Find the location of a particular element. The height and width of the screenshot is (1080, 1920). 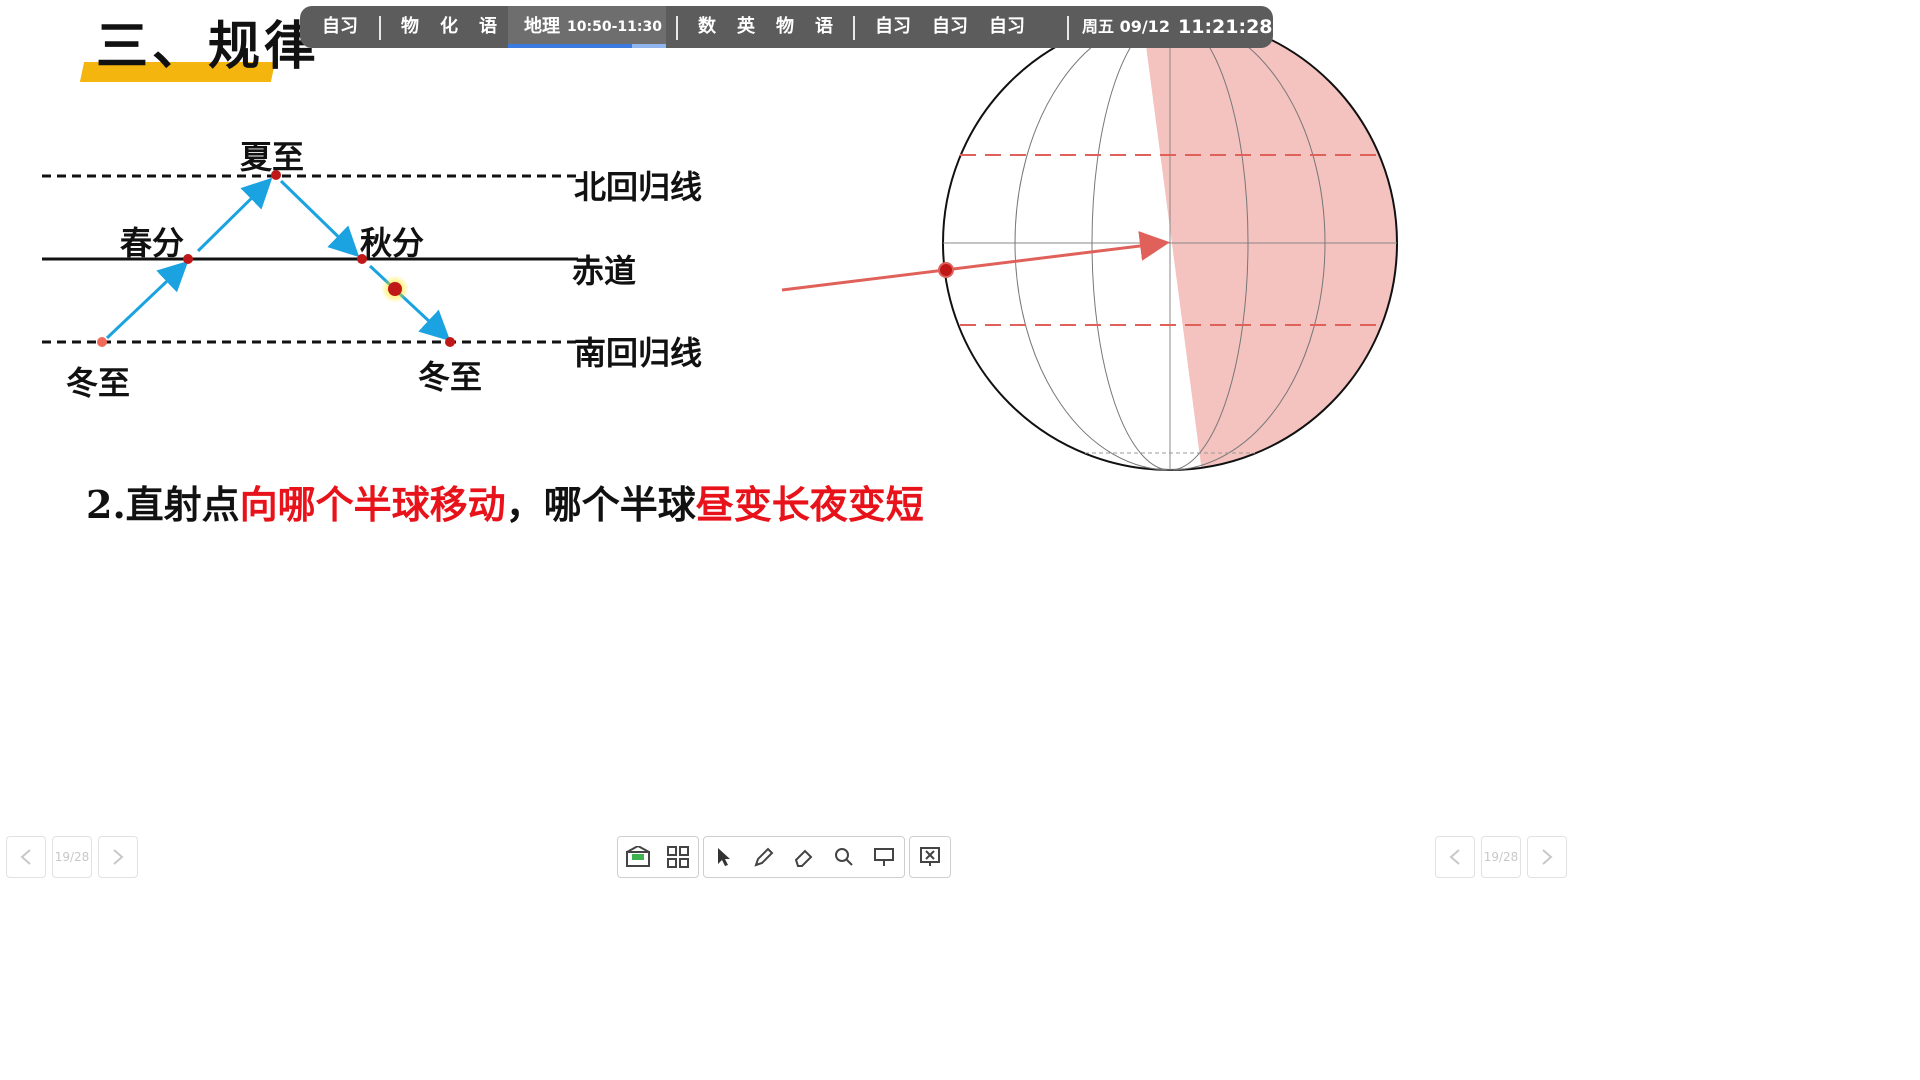

presentation-icon is located at coordinates (884, 857).